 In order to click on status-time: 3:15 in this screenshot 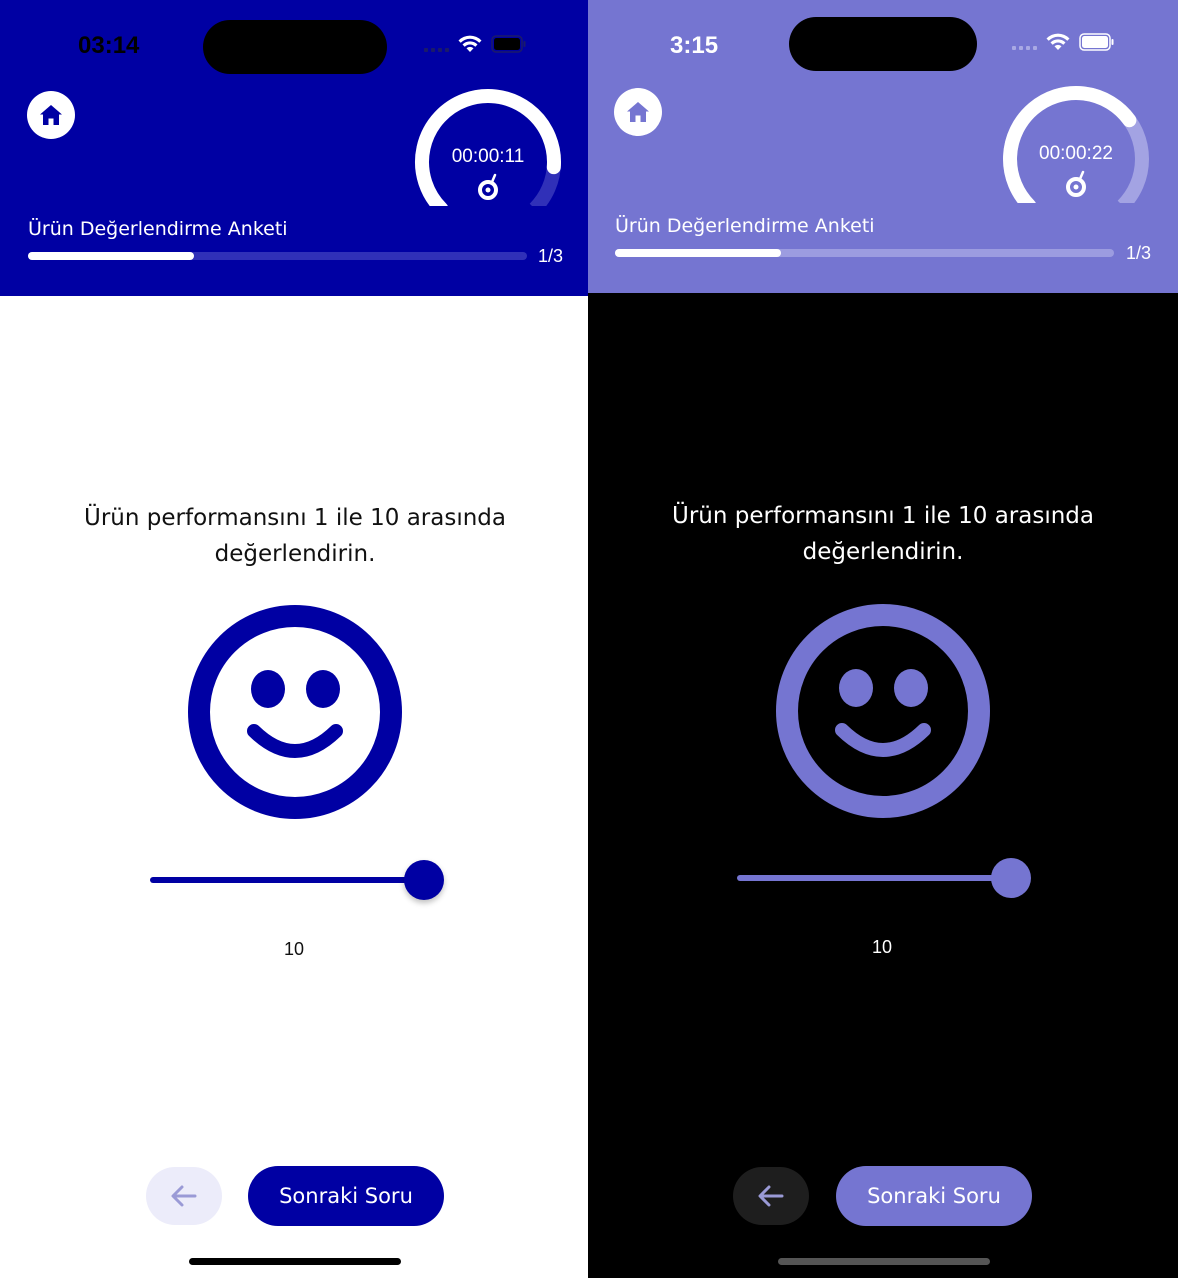, I will do `click(694, 45)`.